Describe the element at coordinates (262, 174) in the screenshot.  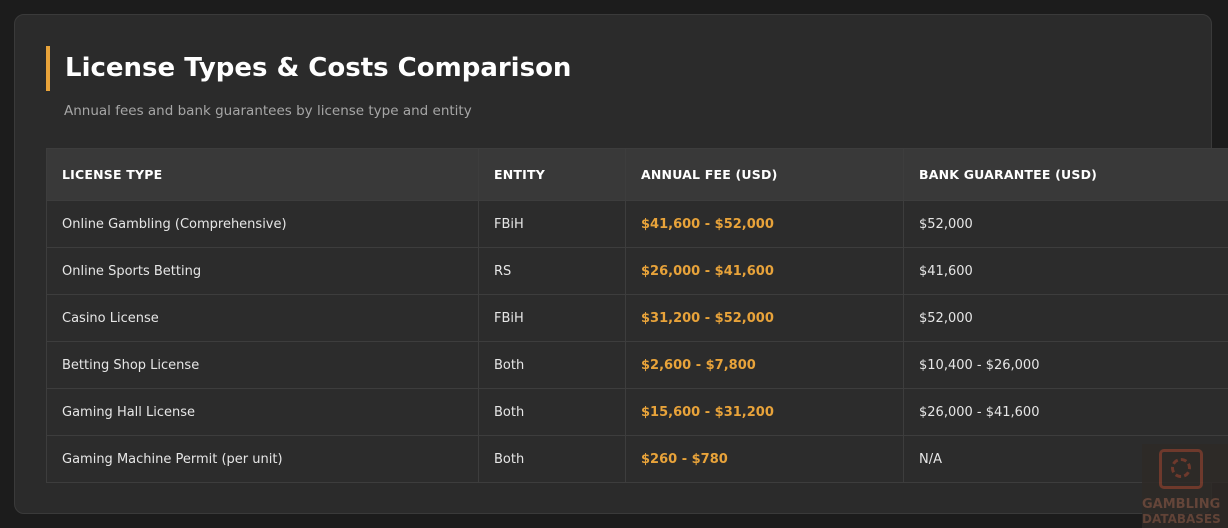
I see `column-header-license-type: LICENSE TYPE` at that location.